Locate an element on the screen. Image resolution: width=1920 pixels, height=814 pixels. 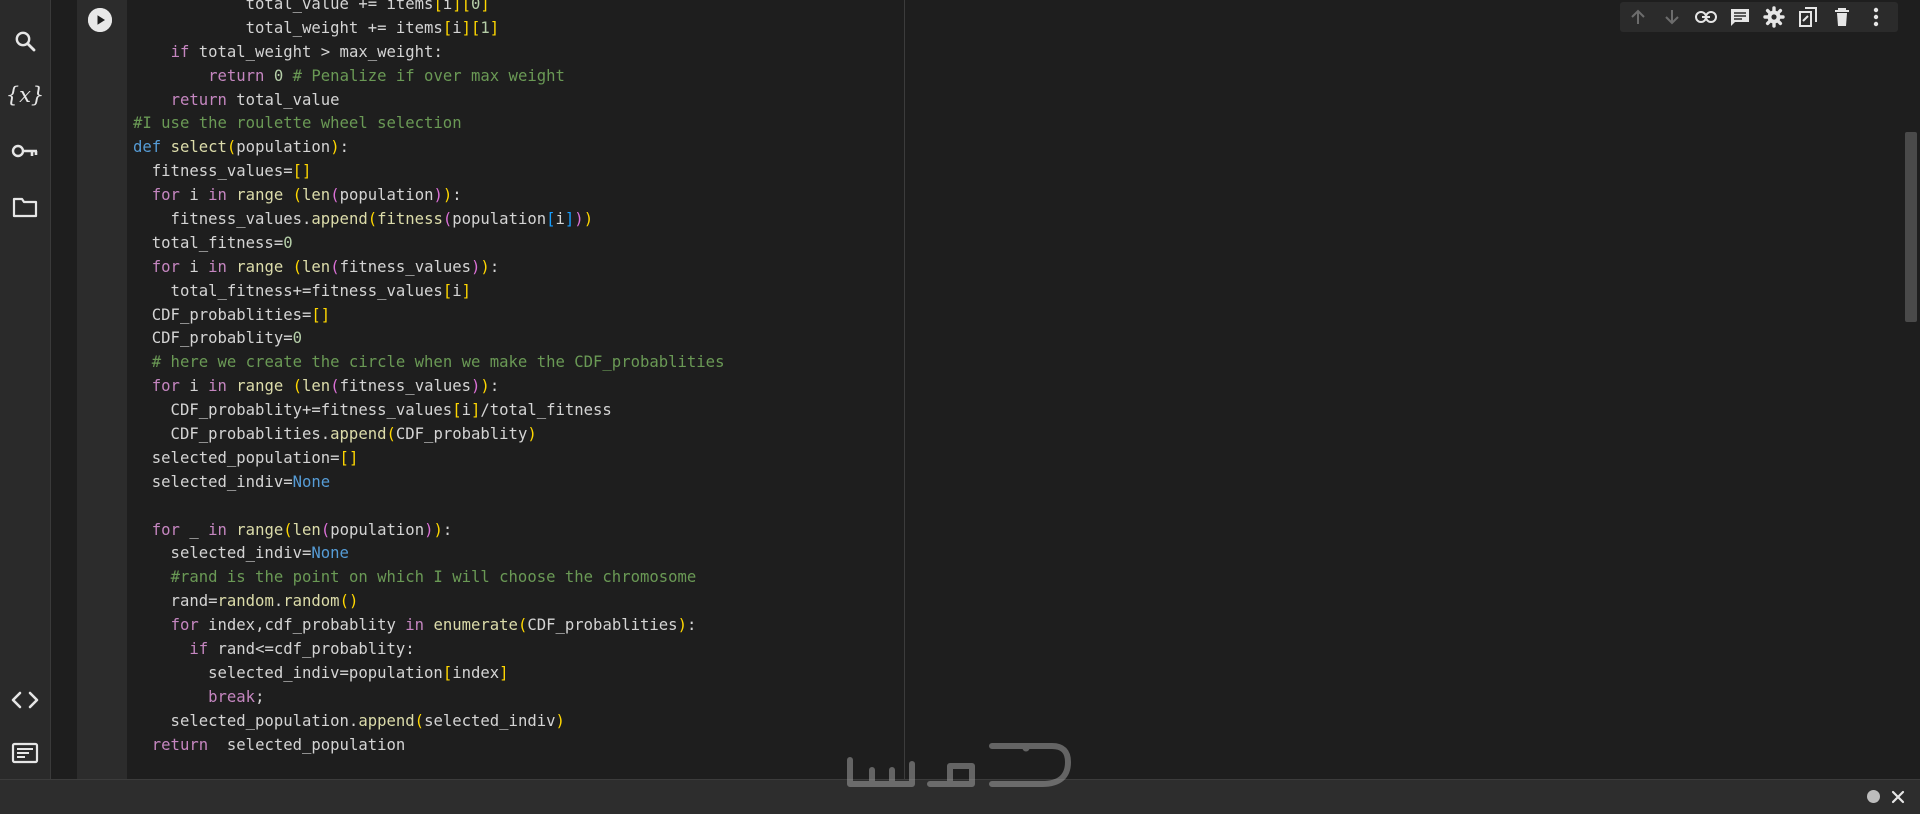
move-up-icon is located at coordinates (1638, 17).